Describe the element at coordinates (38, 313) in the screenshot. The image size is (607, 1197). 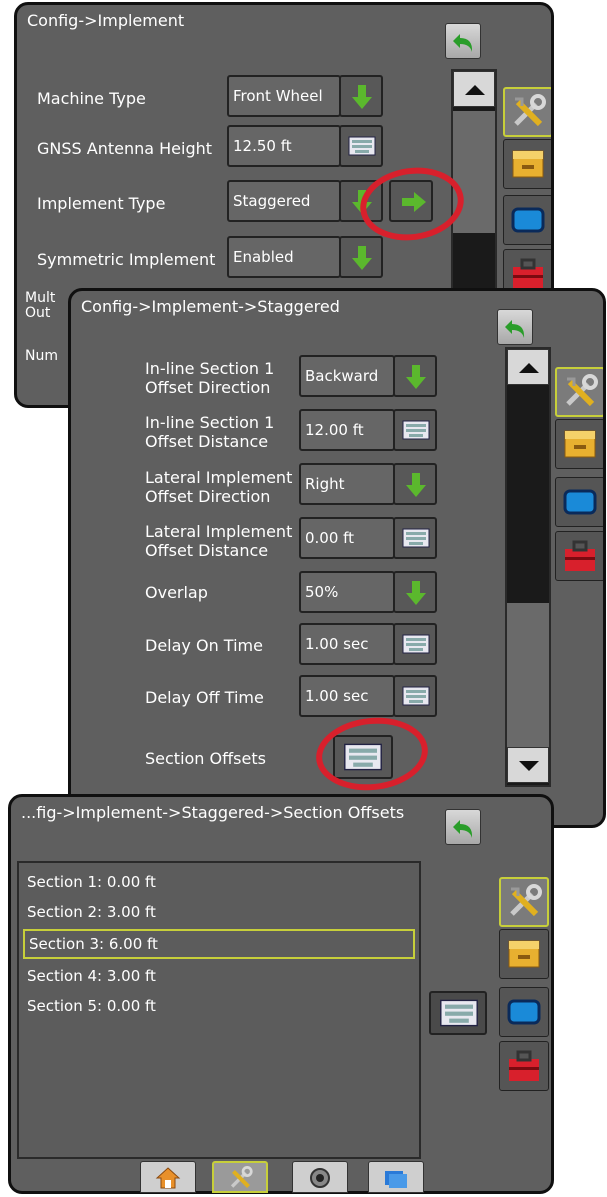
I see `multi-output-label-line2: Out` at that location.